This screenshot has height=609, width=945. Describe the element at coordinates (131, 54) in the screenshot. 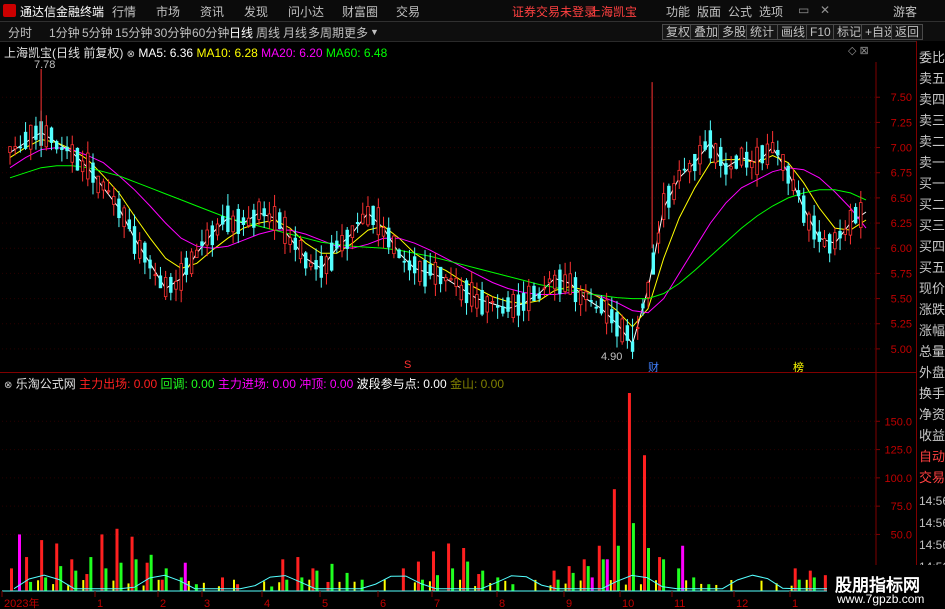

I see `settings-icon: ⊗` at that location.